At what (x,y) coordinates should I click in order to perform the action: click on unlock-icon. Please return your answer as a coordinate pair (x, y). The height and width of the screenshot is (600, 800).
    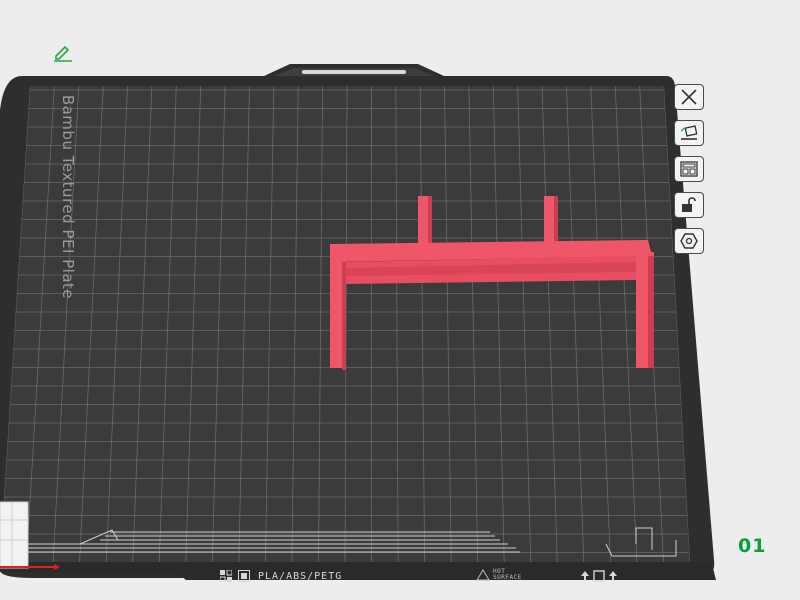
    Looking at the image, I should click on (689, 204).